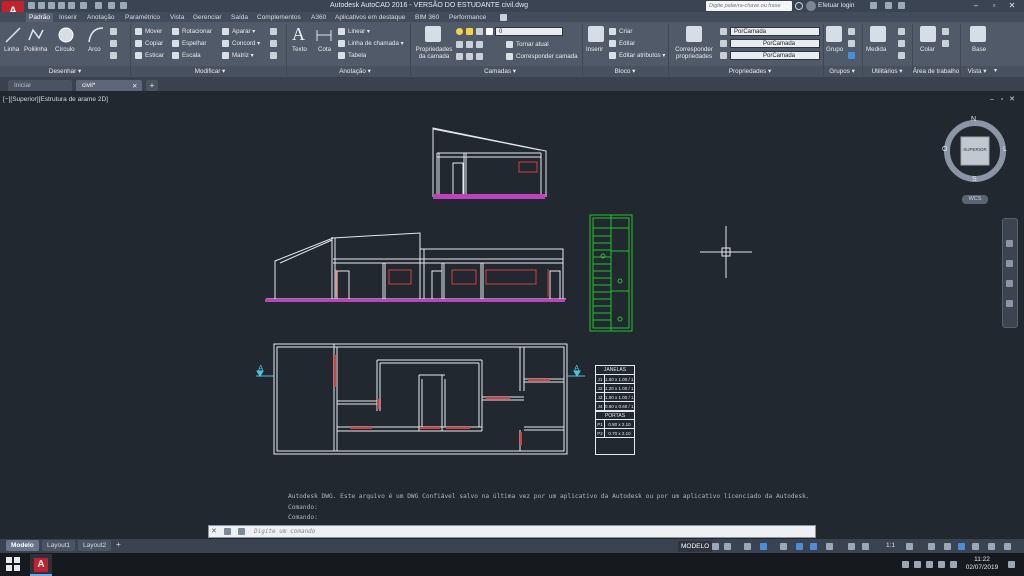 This screenshot has width=1024, height=576. Describe the element at coordinates (500, 71) in the screenshot. I see `panel-title-layers: Camadas ▾` at that location.